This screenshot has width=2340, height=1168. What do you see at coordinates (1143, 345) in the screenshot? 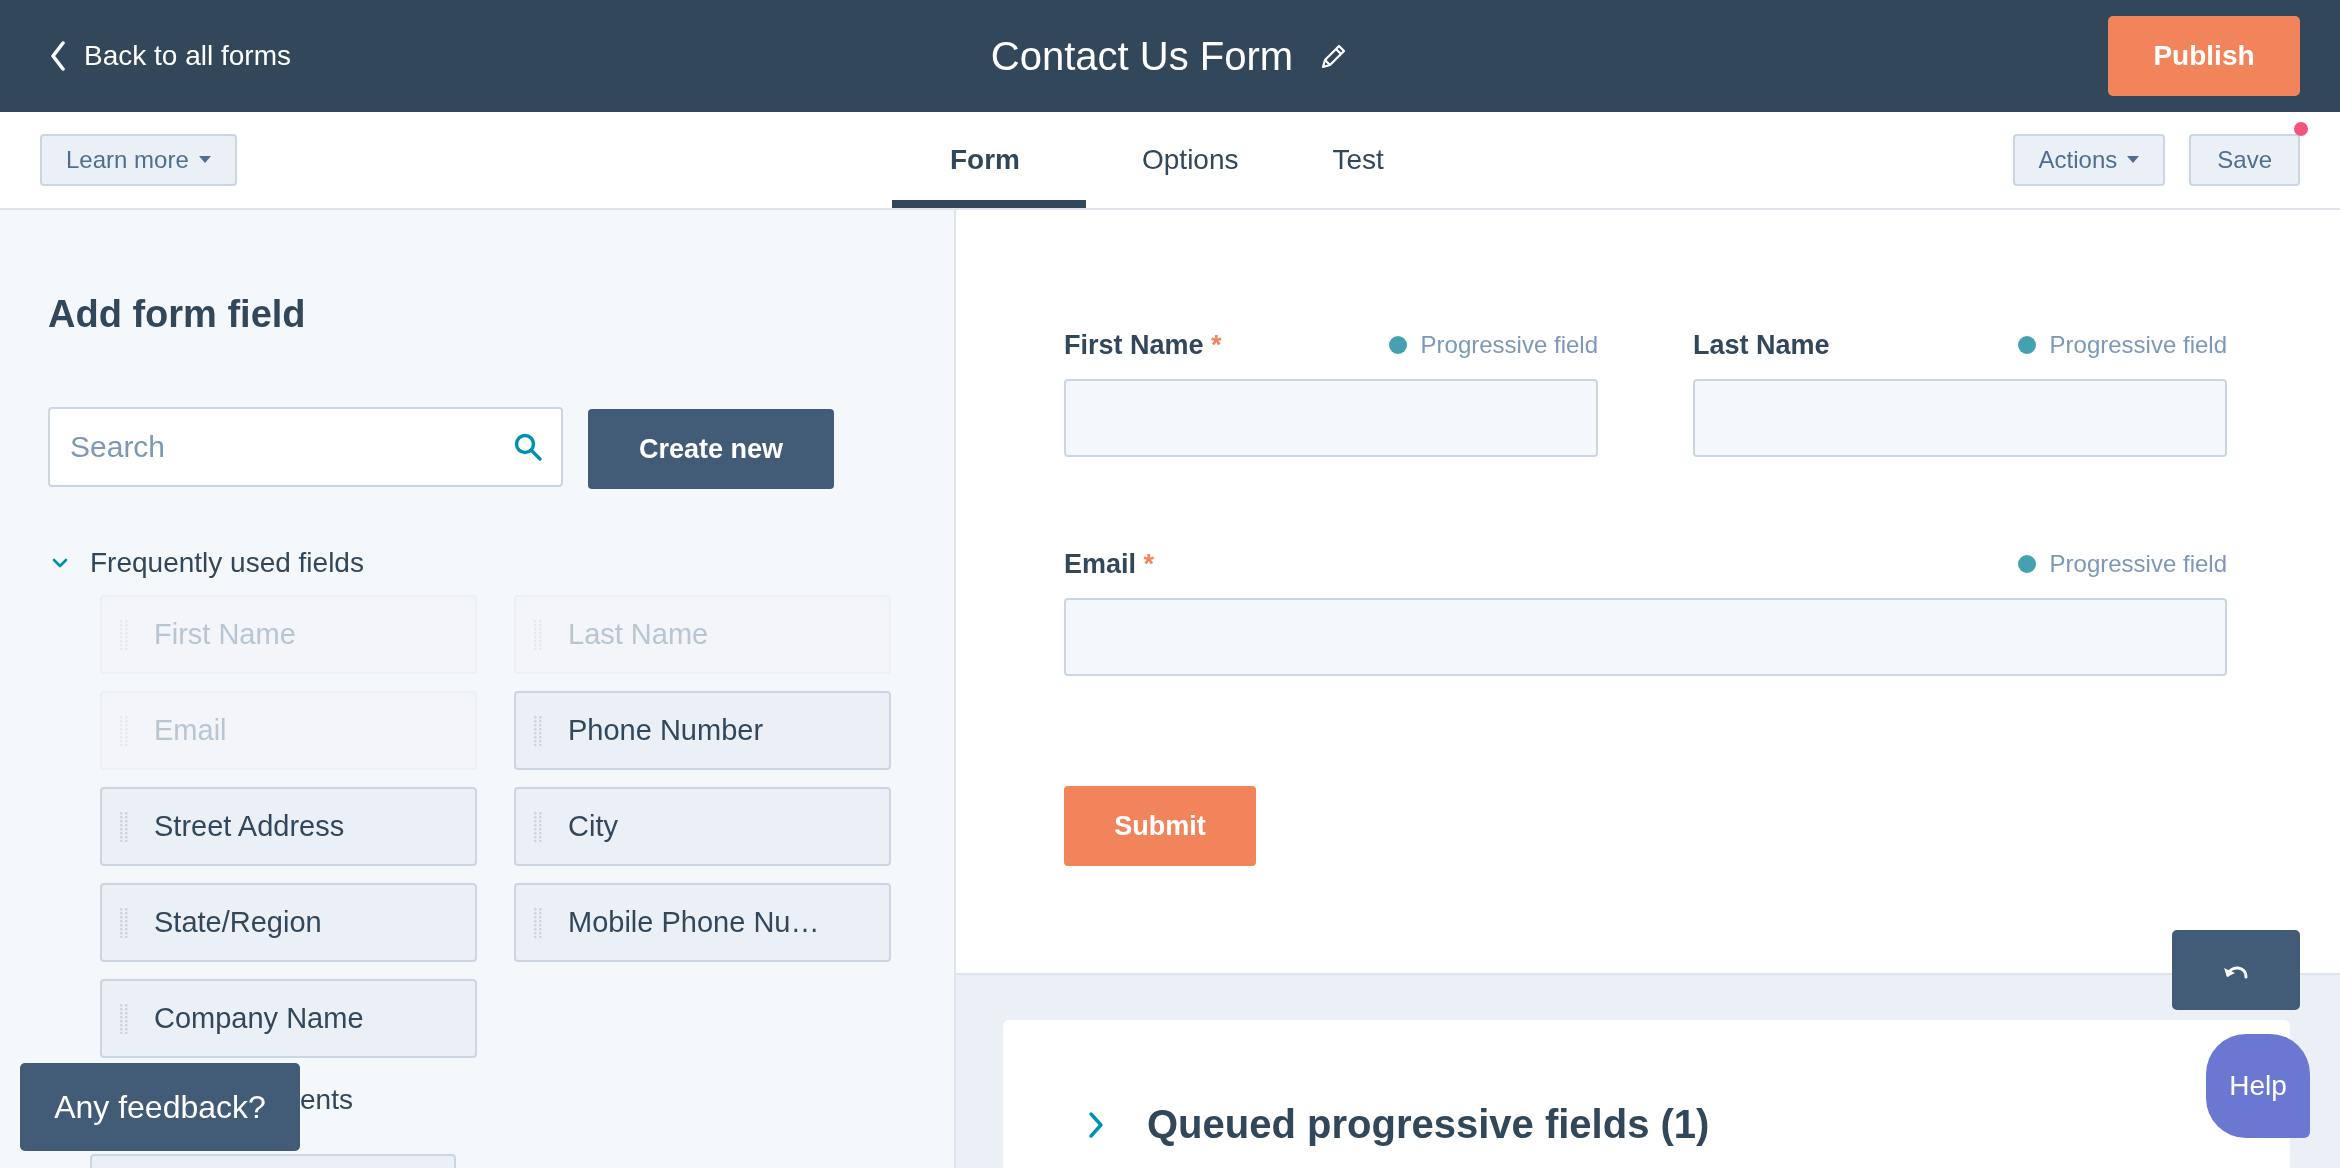
I see `field-label: First Name *` at bounding box center [1143, 345].